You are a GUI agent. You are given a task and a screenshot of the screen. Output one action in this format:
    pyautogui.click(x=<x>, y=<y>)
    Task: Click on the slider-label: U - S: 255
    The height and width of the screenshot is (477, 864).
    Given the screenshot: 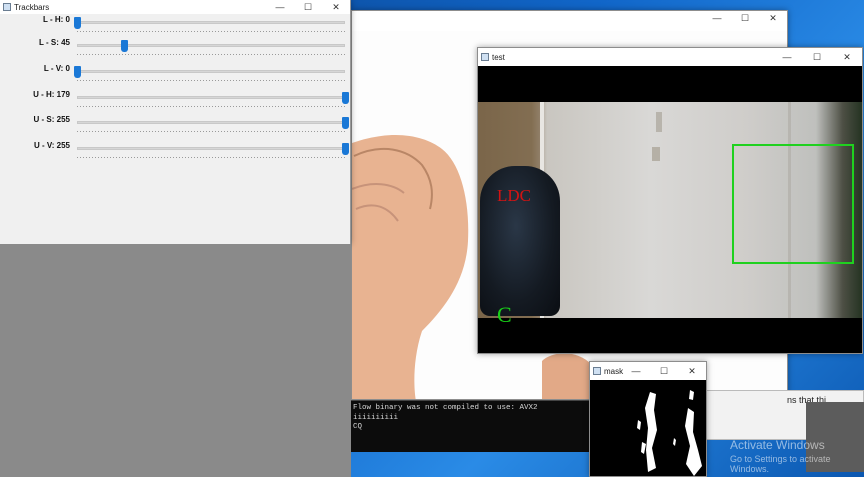 What is the action you would take?
    pyautogui.click(x=51, y=119)
    